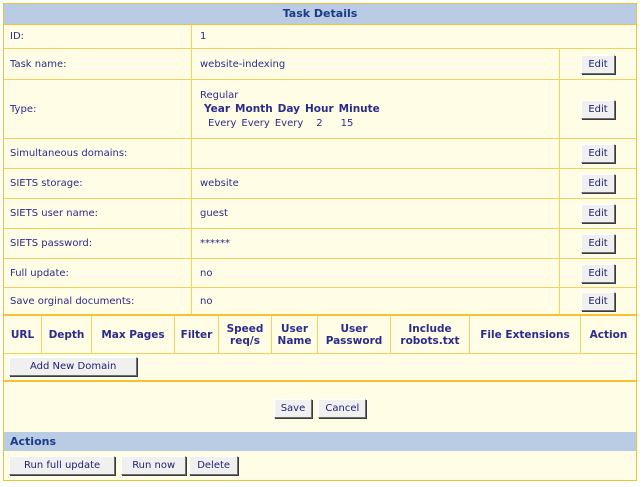 Image resolution: width=643 pixels, height=487 pixels. I want to click on row-storage: SIETS storage: website Edit, so click(320, 184).